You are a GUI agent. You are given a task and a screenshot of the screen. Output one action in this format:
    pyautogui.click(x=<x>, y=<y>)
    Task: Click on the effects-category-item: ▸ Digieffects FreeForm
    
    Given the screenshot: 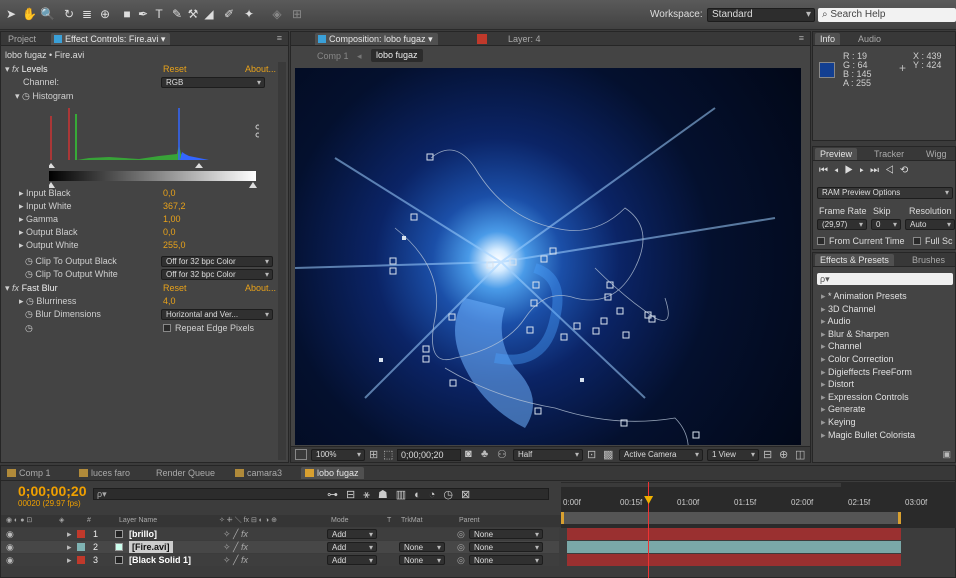 What is the action you would take?
    pyautogui.click(x=884, y=372)
    